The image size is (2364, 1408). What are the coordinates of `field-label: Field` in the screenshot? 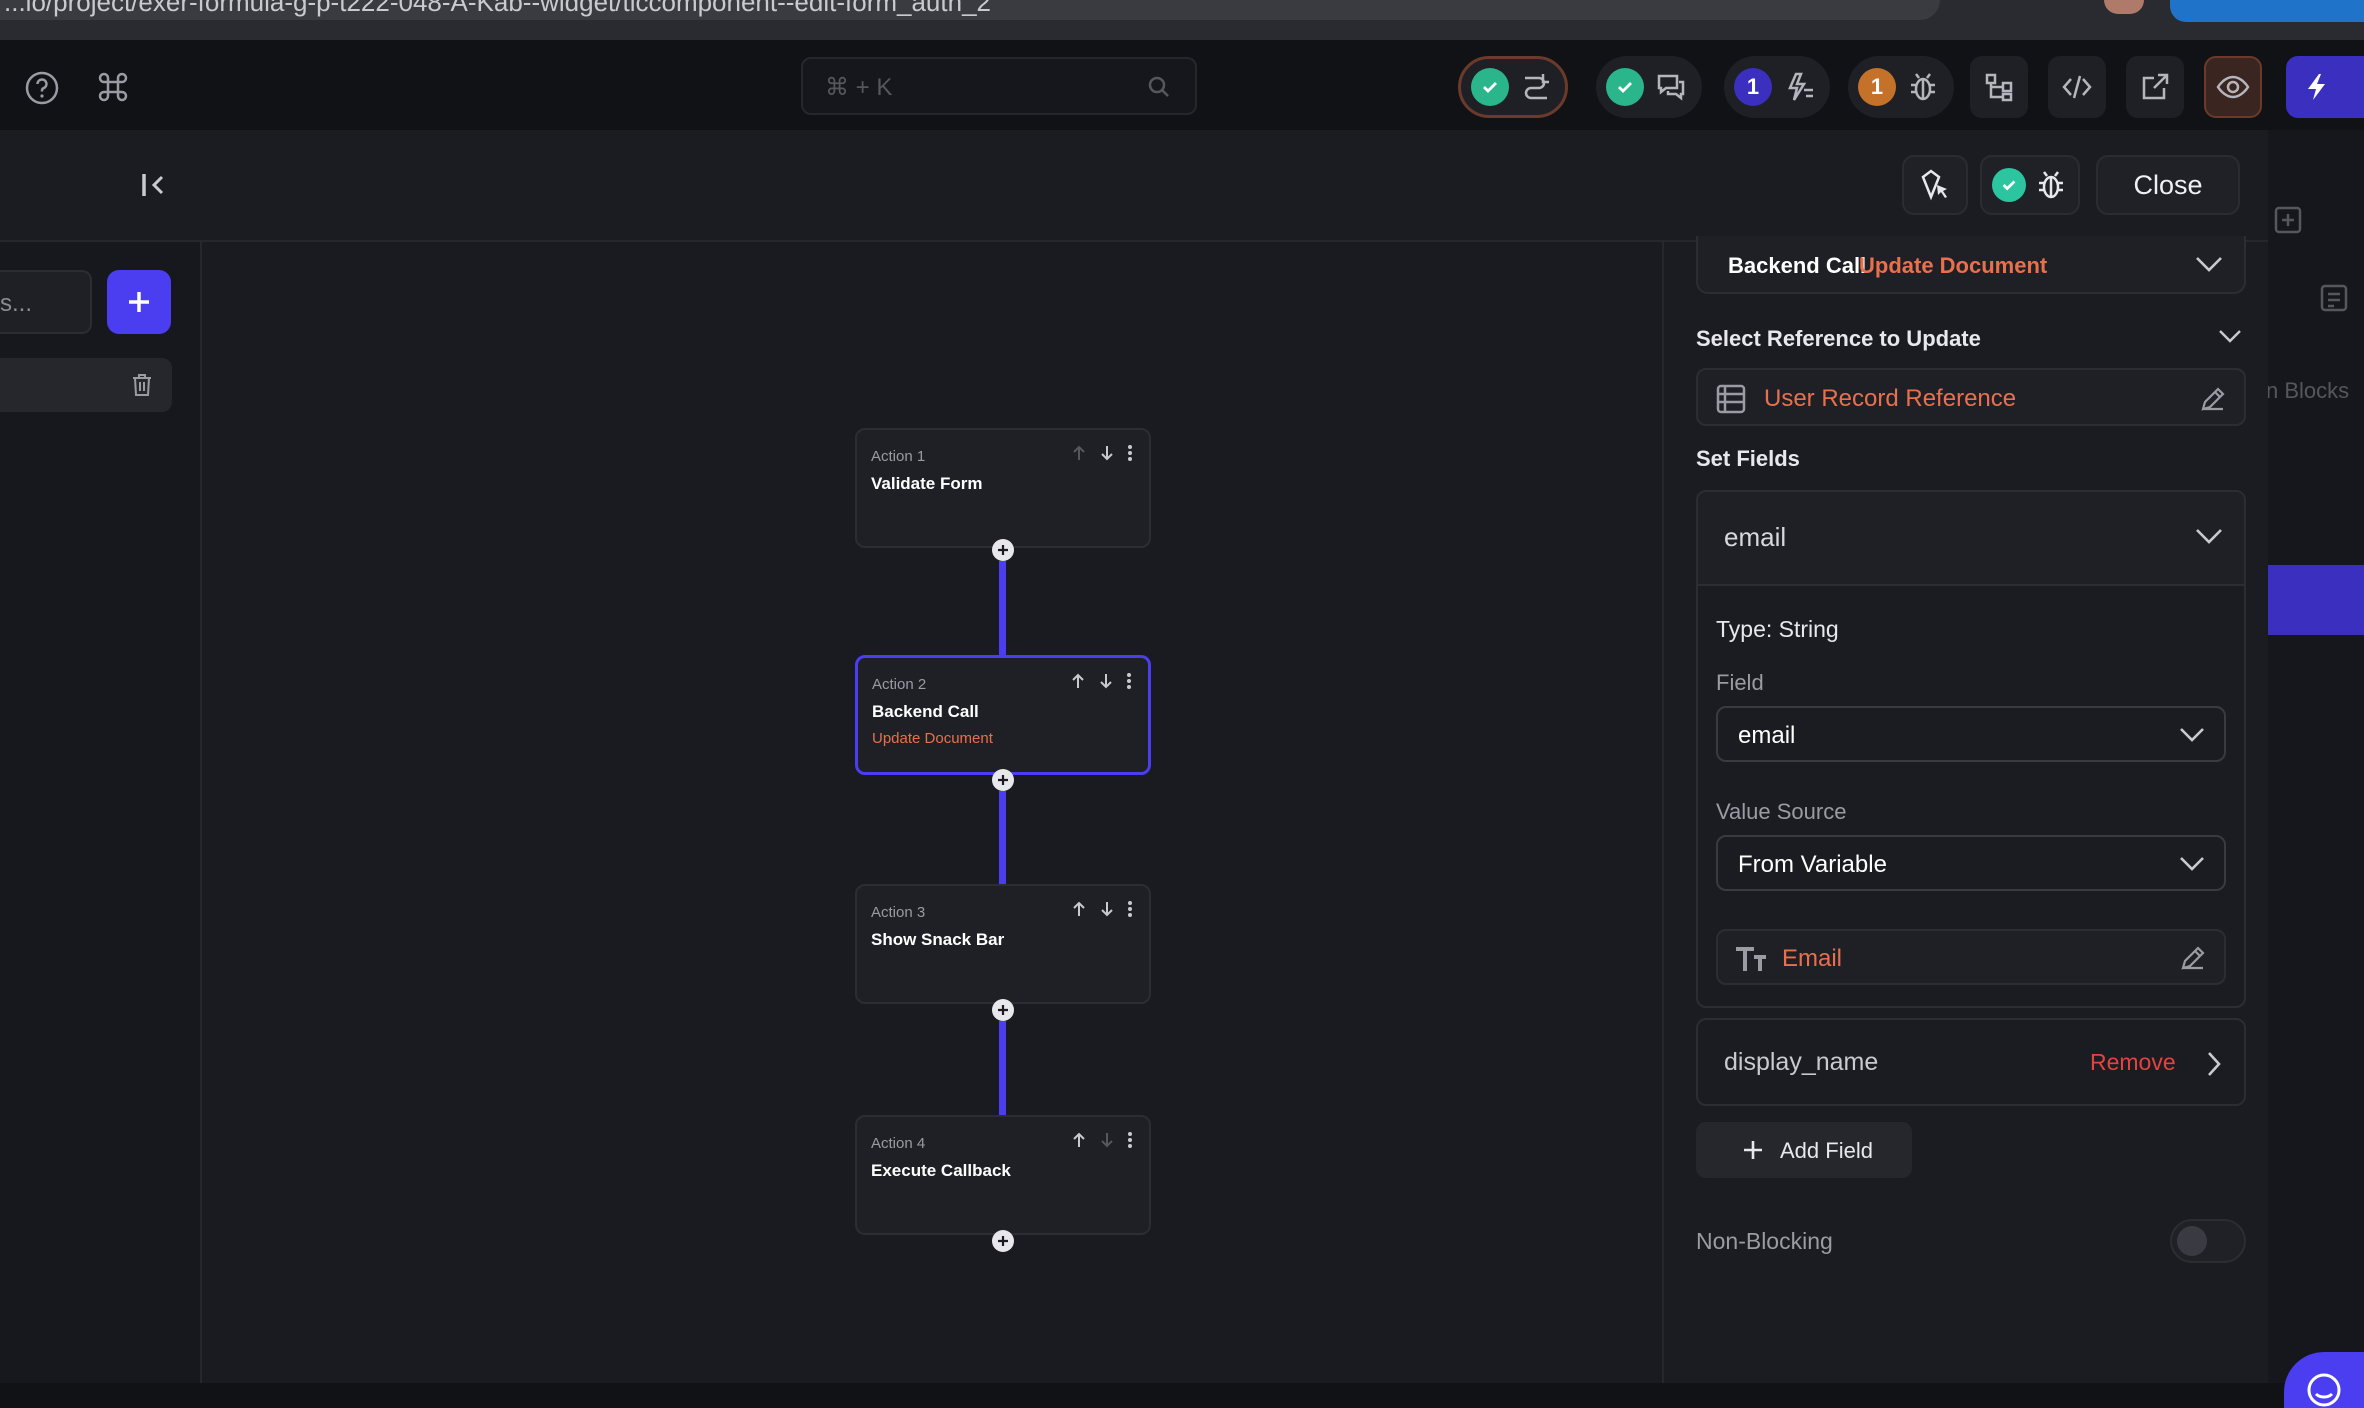 It's located at (1740, 682).